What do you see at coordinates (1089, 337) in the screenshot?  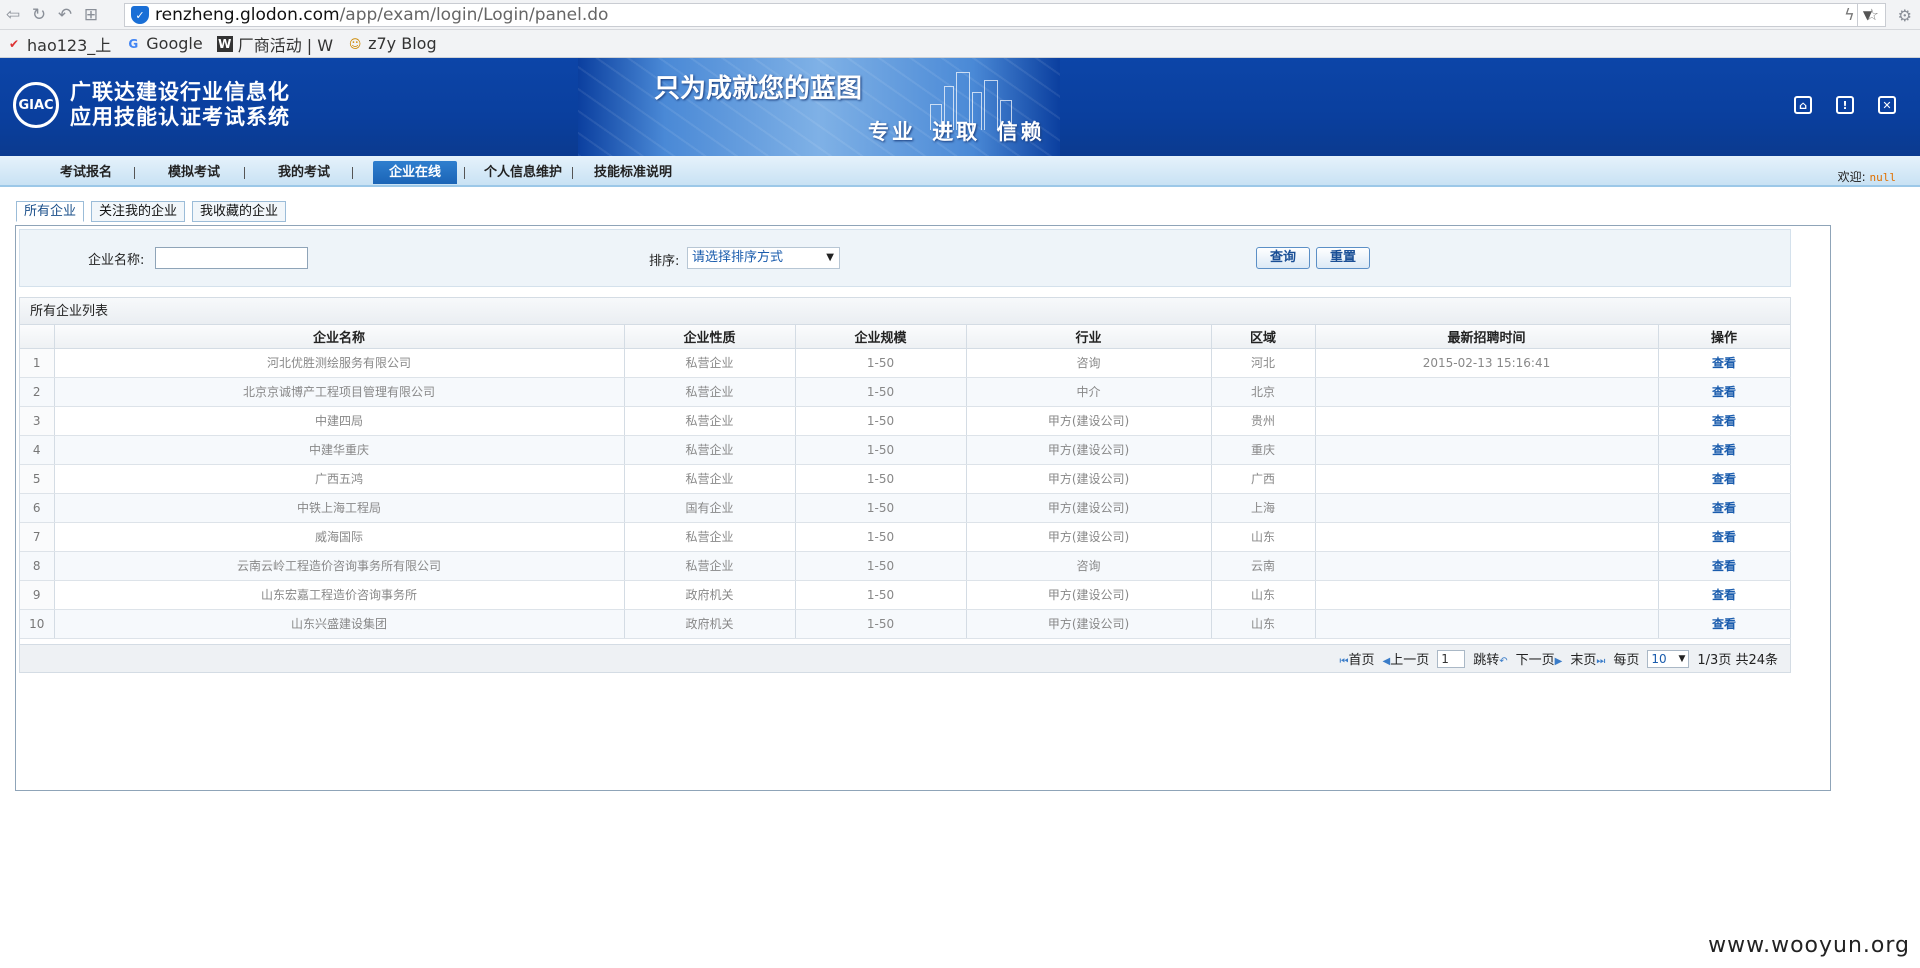 I see `col-header-industry: 行业` at bounding box center [1089, 337].